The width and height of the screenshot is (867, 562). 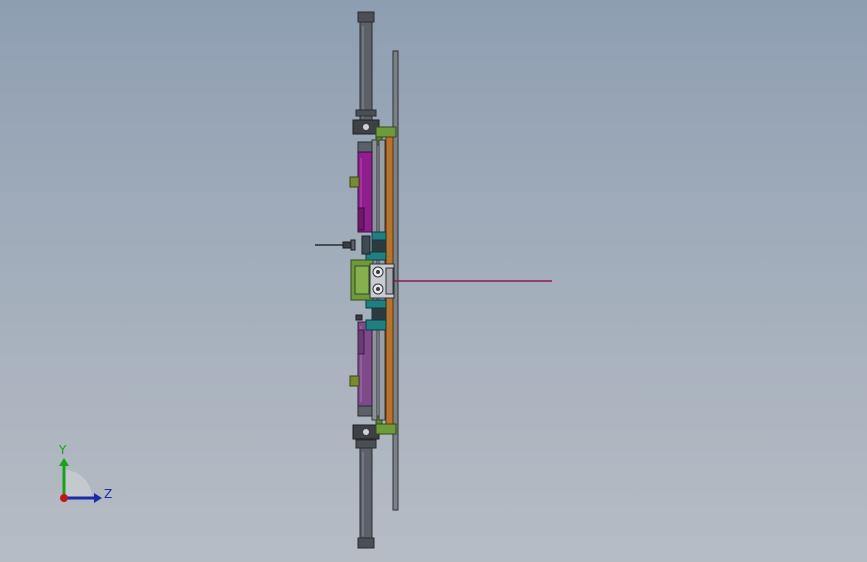 I want to click on orientation-triad: Y Z, so click(x=83, y=476).